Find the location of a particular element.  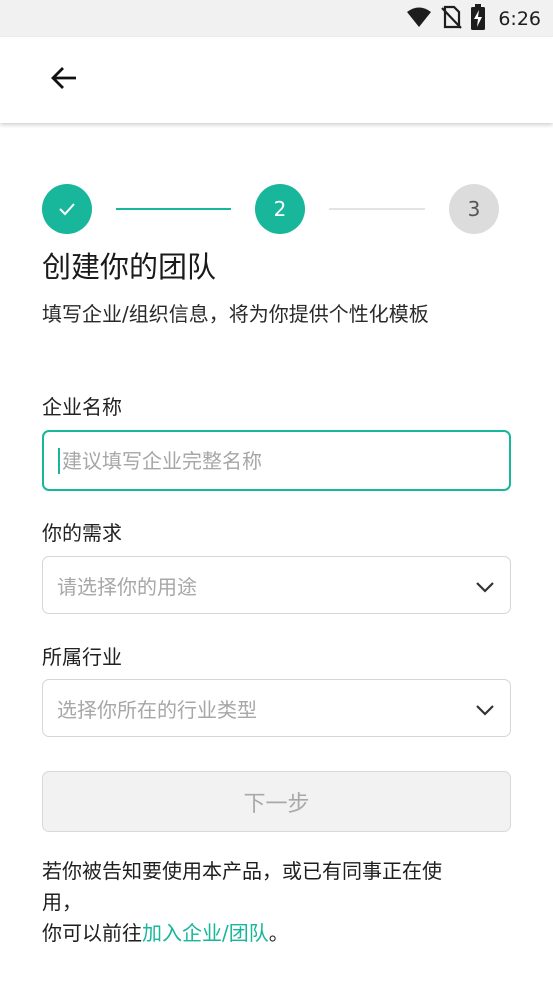

battery-charging-icon is located at coordinates (478, 19).